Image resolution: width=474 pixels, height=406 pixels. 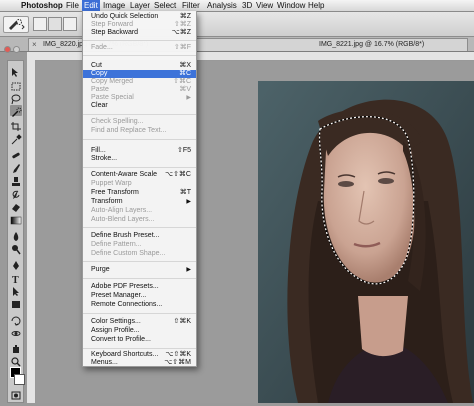 I want to click on document-tab-title-2: IMG_8221.jpg @ 16.7% (RGB/8*), so click(x=371, y=45).